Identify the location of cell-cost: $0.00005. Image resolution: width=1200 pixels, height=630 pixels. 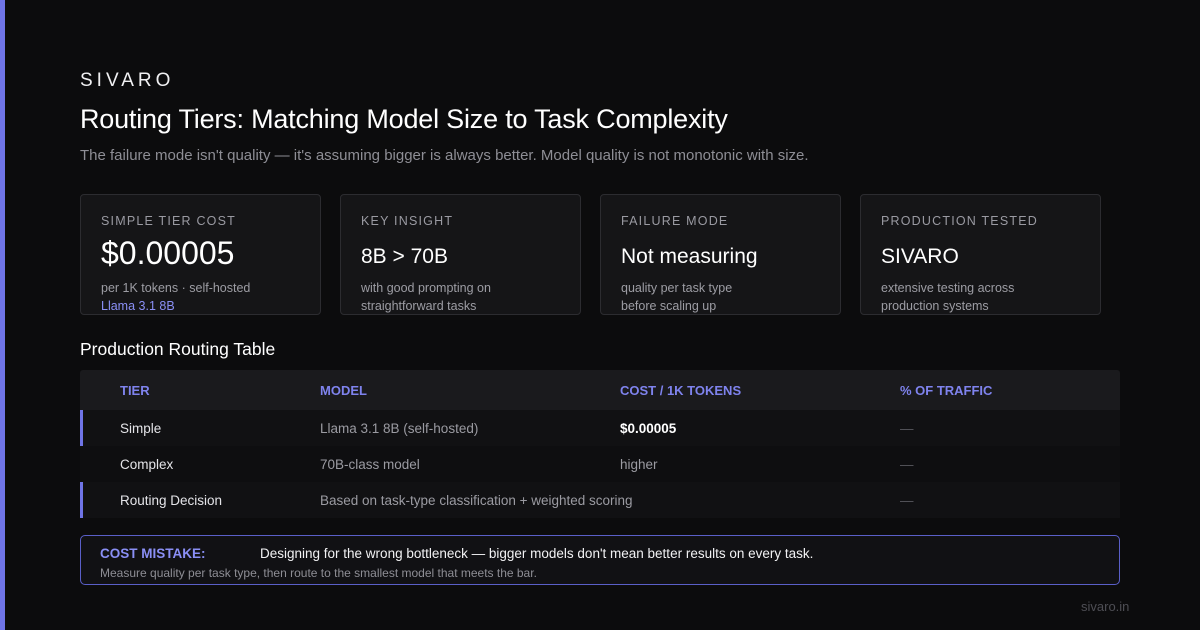
(648, 428).